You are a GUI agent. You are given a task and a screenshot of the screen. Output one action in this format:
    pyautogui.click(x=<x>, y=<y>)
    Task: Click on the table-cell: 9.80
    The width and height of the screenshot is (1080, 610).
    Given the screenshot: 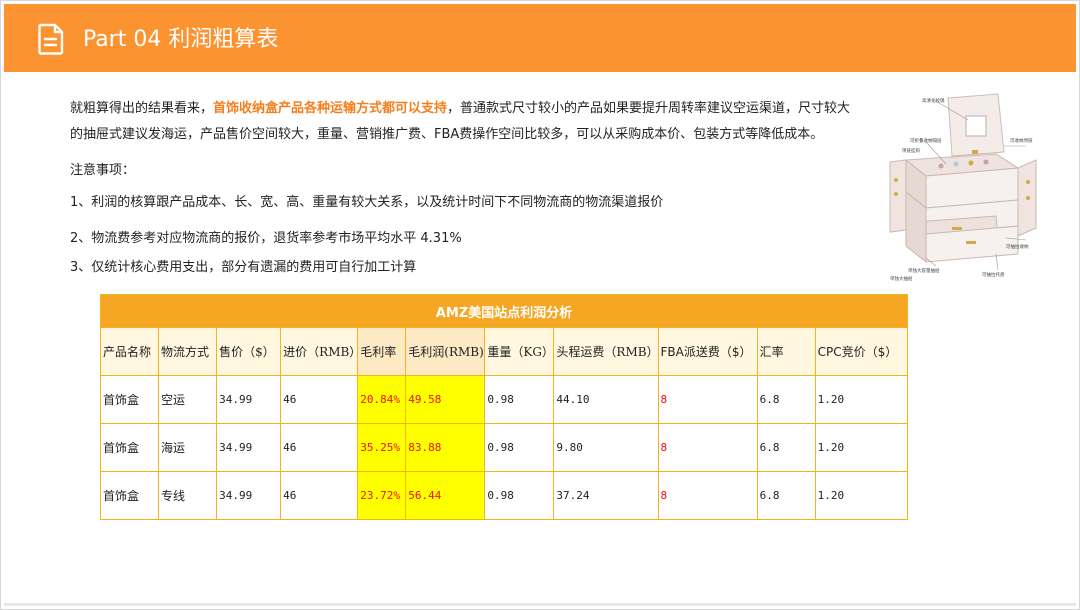 What is the action you would take?
    pyautogui.click(x=606, y=447)
    